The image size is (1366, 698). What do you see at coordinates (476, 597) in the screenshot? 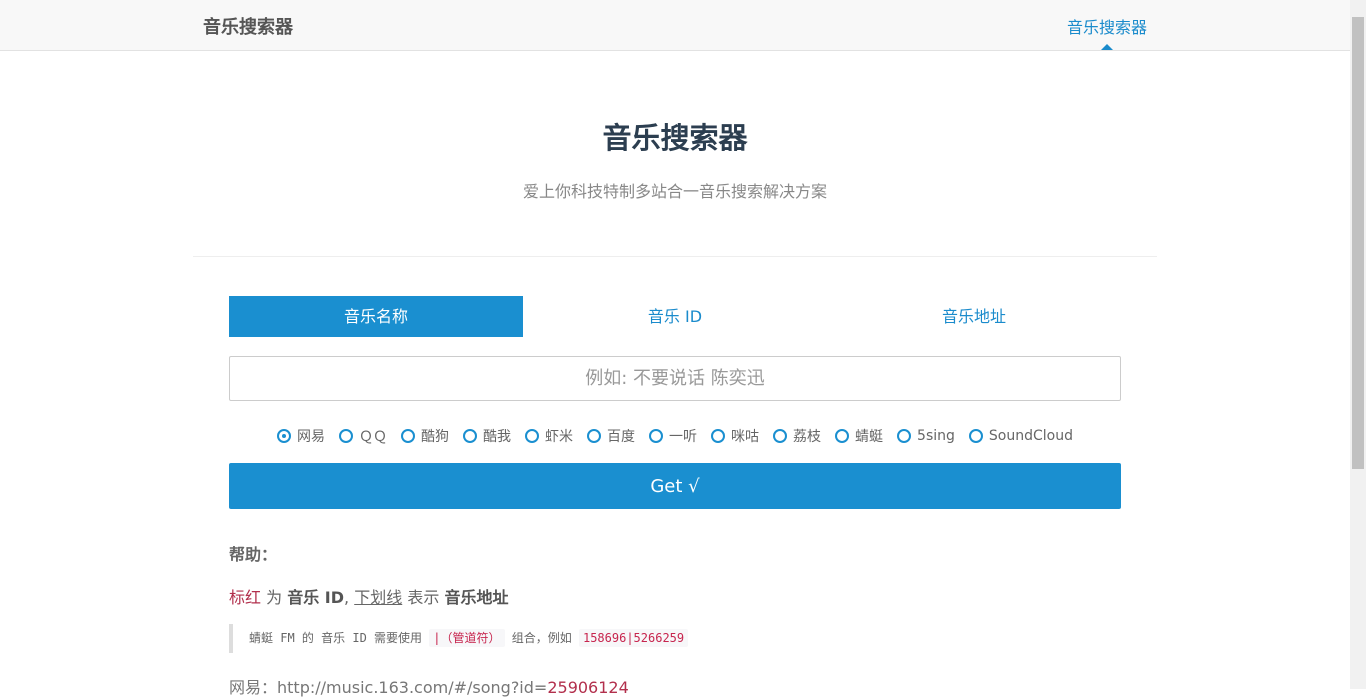
I see `help-music-url-label: 音乐地址` at bounding box center [476, 597].